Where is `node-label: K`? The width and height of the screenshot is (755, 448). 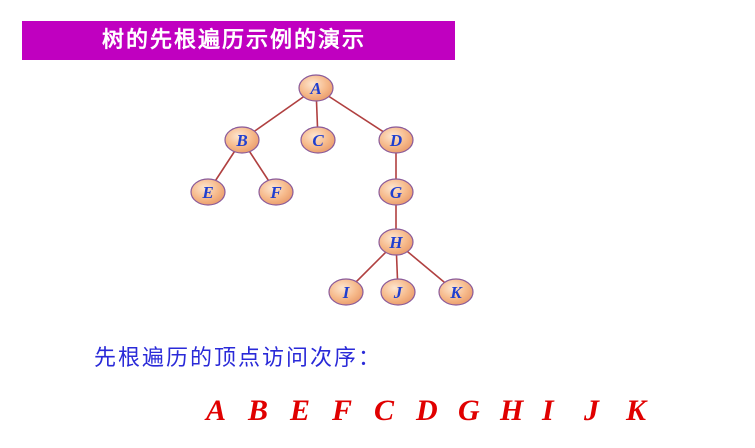
node-label: K is located at coordinates (456, 292).